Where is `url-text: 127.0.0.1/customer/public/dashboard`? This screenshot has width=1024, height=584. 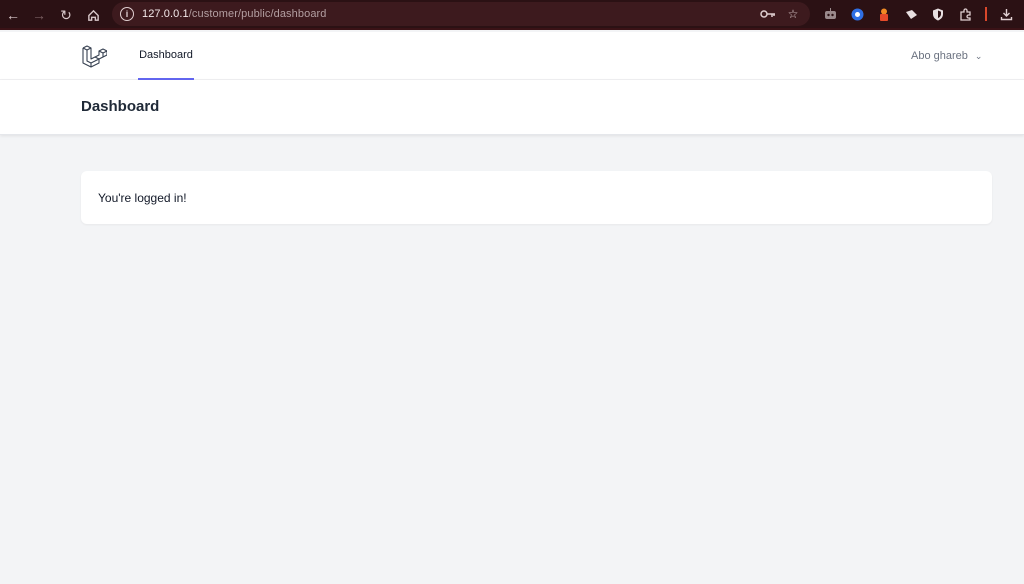 url-text: 127.0.0.1/customer/public/dashboard is located at coordinates (234, 14).